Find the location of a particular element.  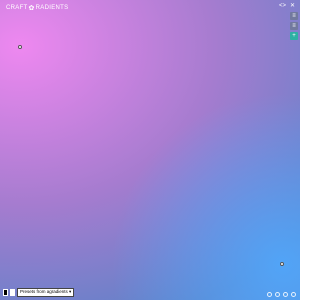

logo-flower-icon: ✿ is located at coordinates (31, 8).